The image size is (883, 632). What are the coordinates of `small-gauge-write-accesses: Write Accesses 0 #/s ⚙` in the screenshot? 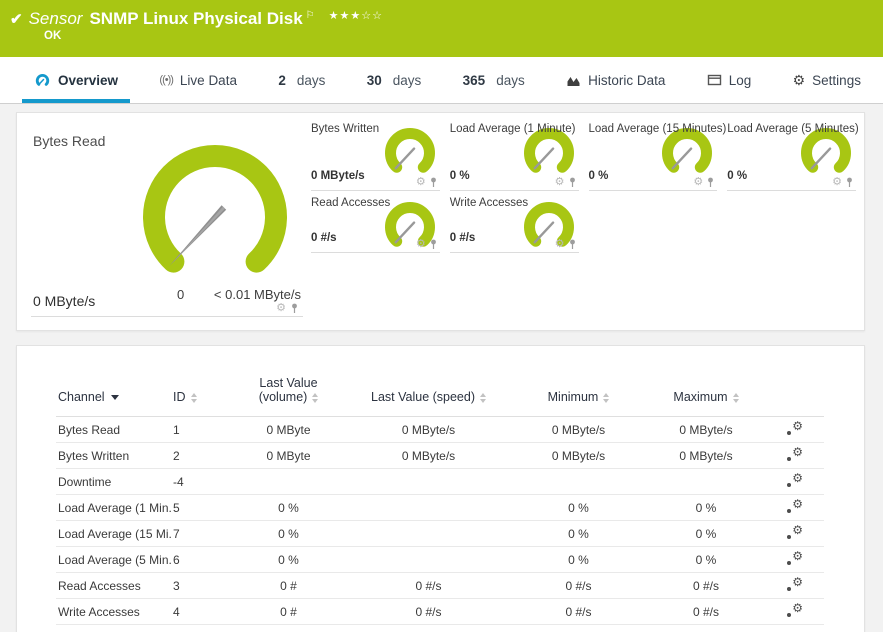 It's located at (514, 224).